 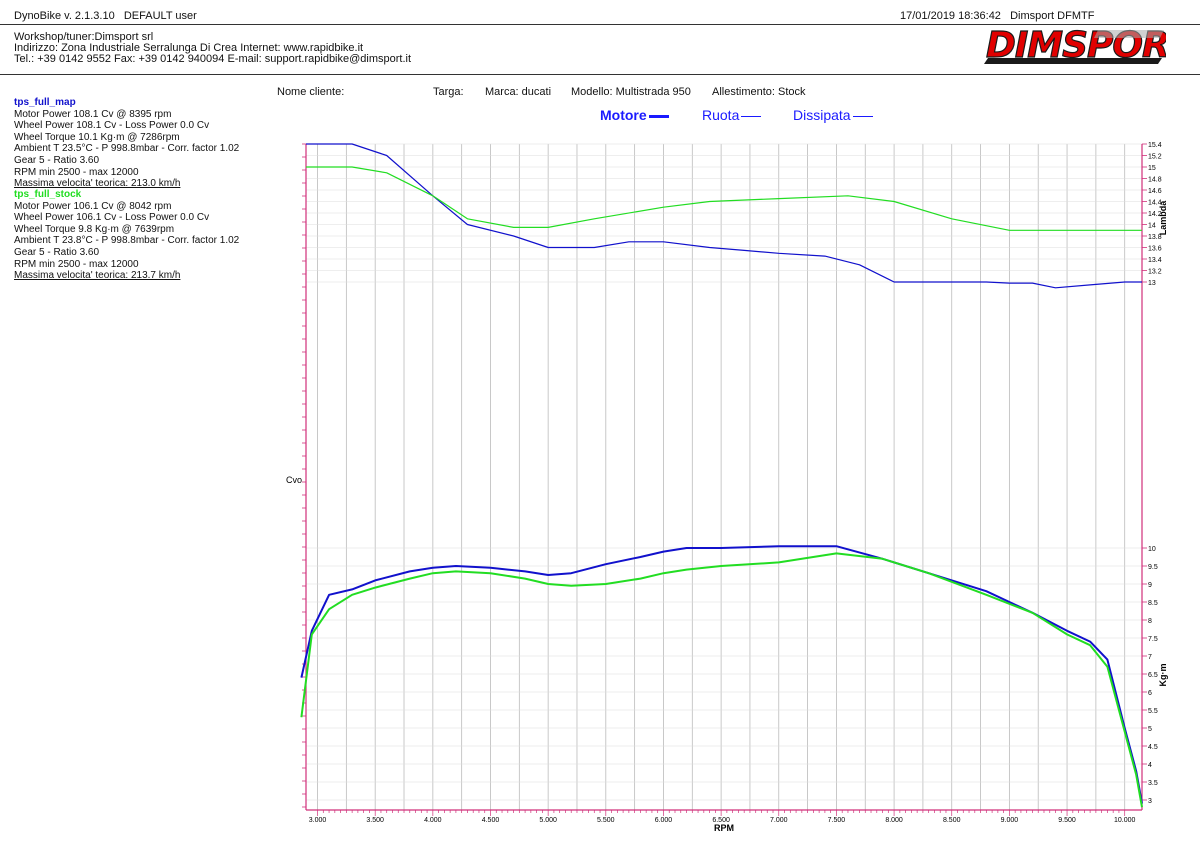 What do you see at coordinates (1163, 218) in the screenshot?
I see `lambda-axis-label: Lambda` at bounding box center [1163, 218].